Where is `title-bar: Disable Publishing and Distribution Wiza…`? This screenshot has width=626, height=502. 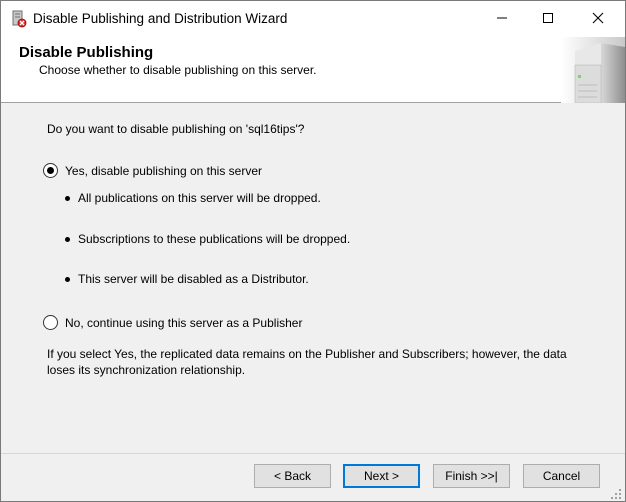 title-bar: Disable Publishing and Distribution Wiza… is located at coordinates (313, 19).